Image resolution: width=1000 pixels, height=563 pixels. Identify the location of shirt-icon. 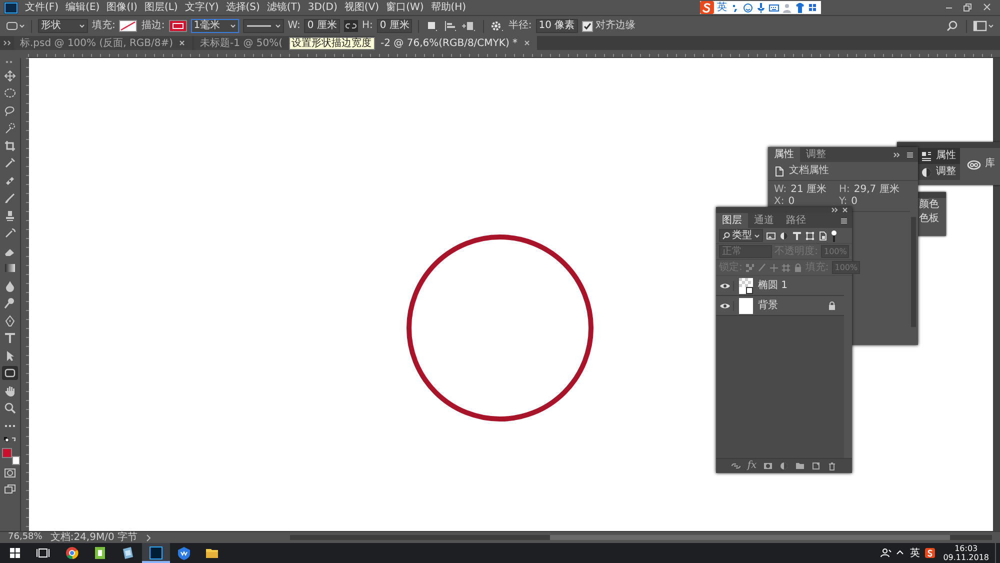
(800, 8).